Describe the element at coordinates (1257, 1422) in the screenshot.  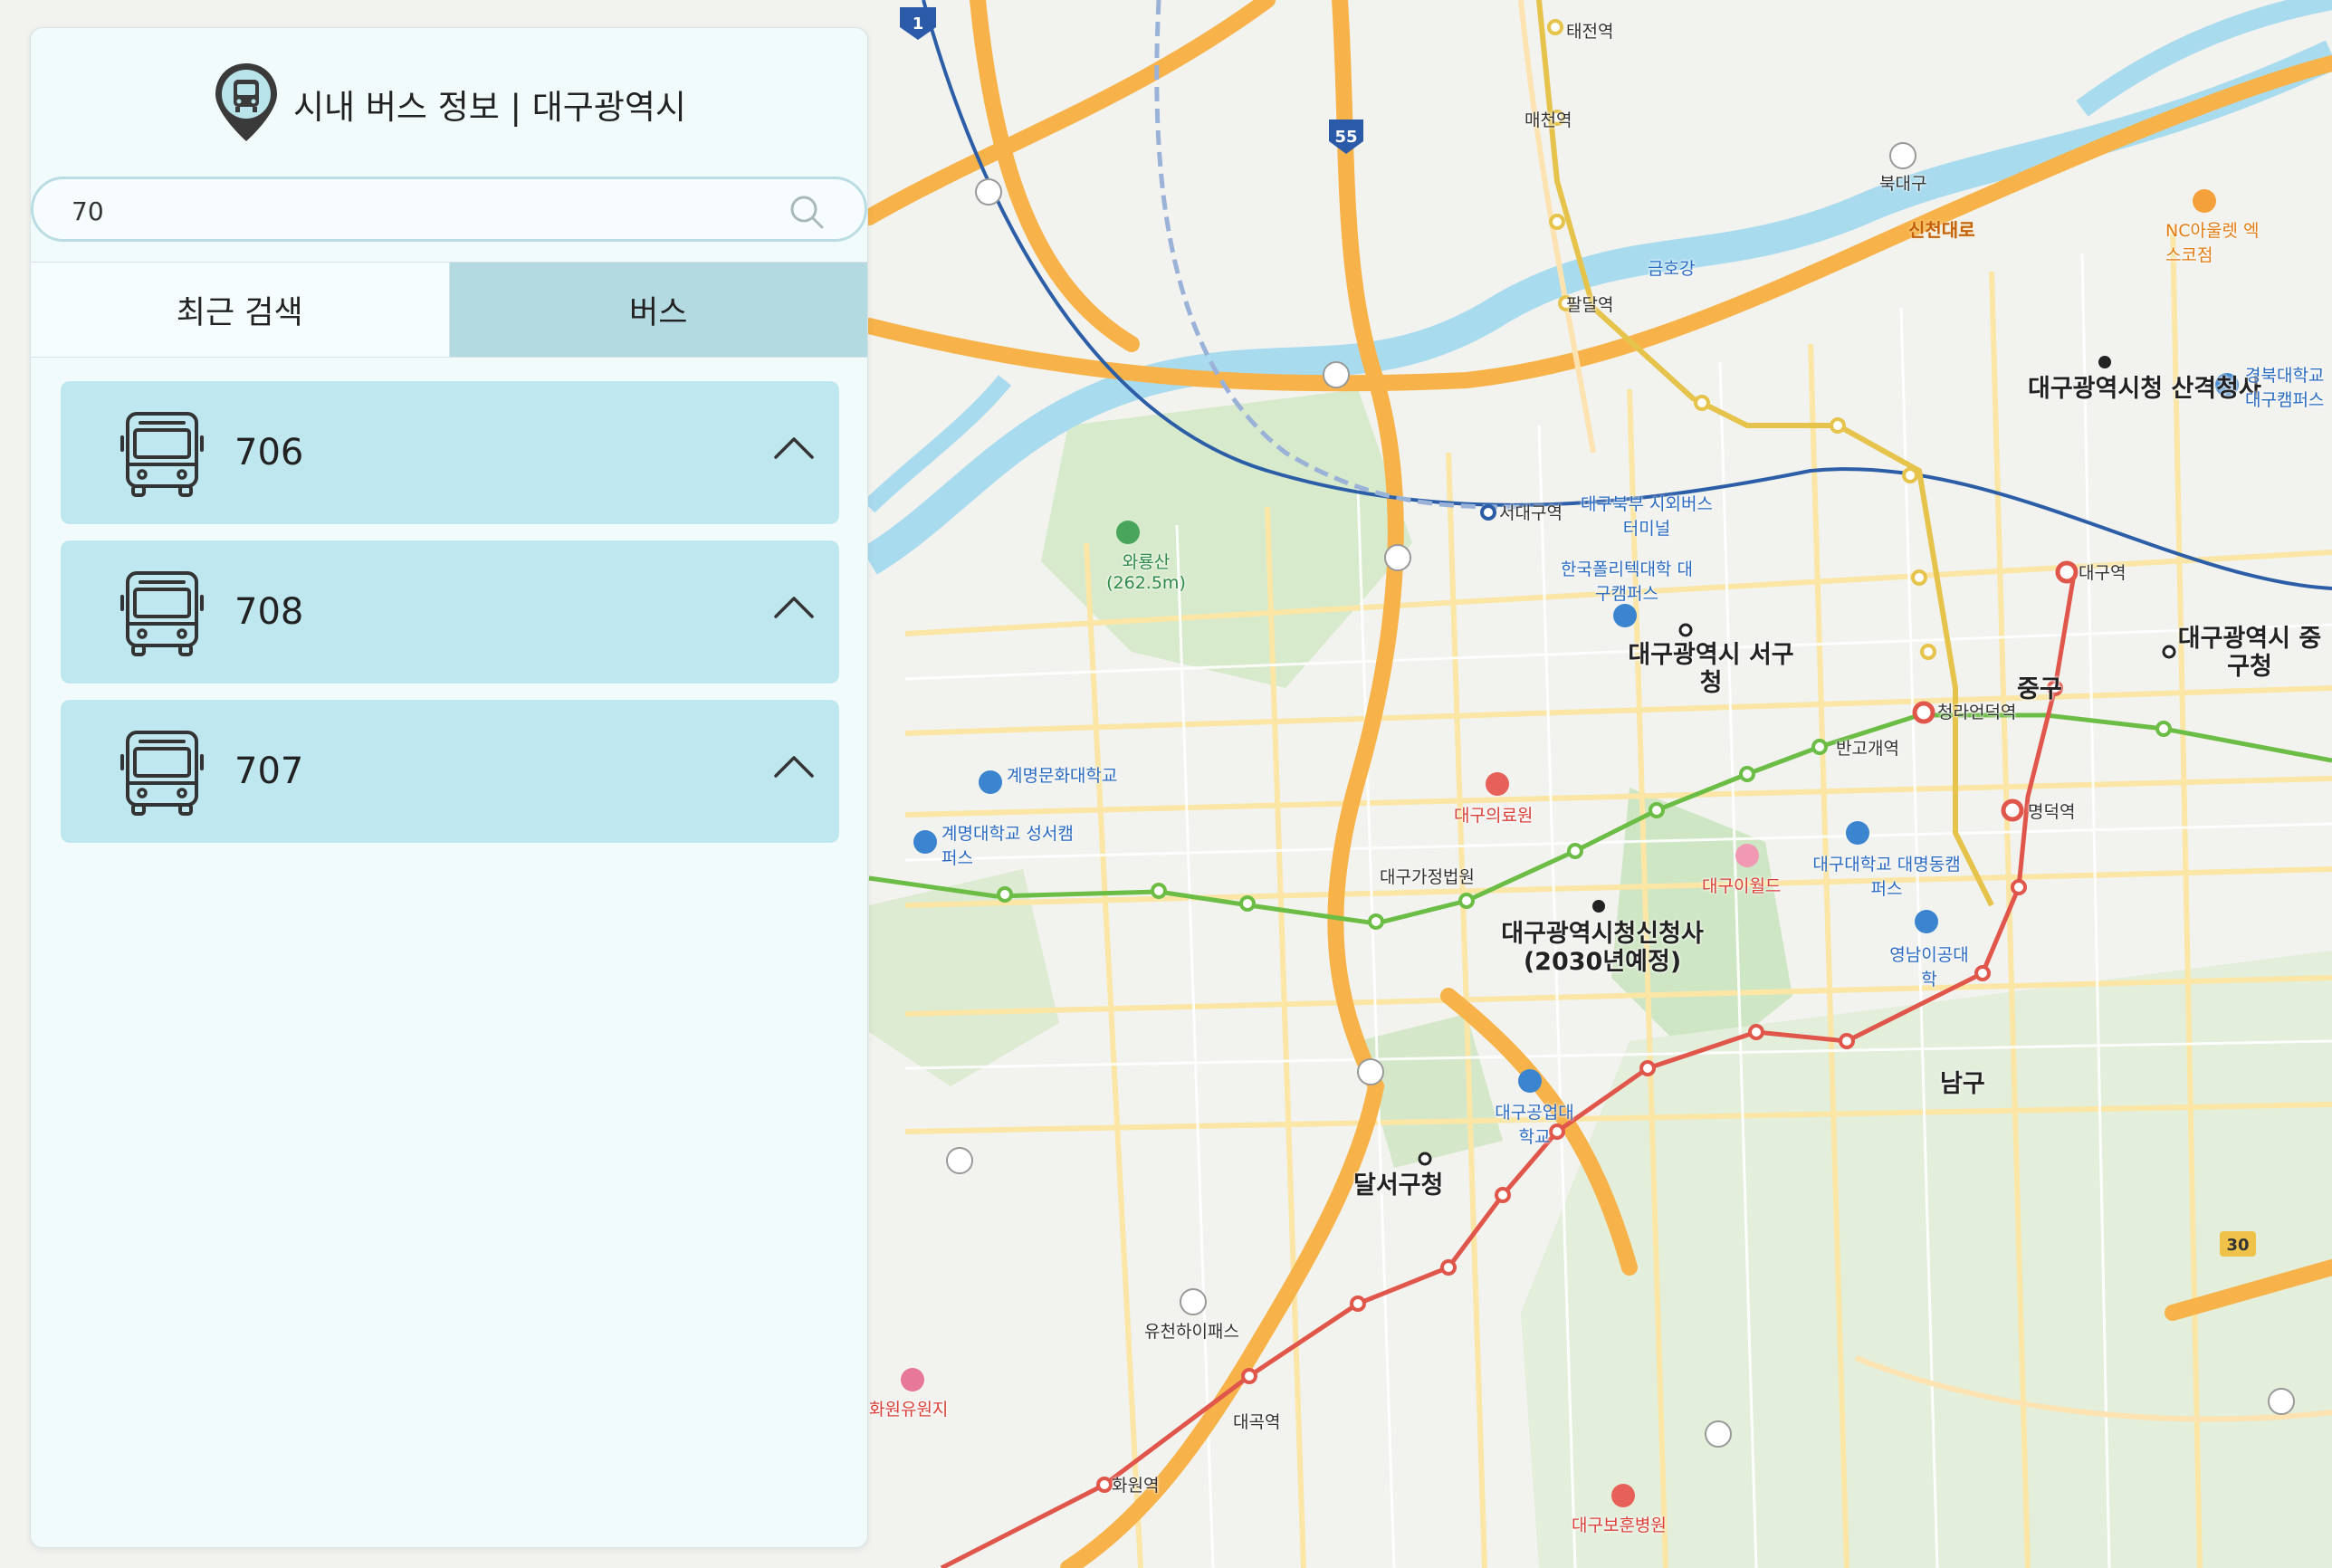
I see `map-label-daegok: 대곡역` at that location.